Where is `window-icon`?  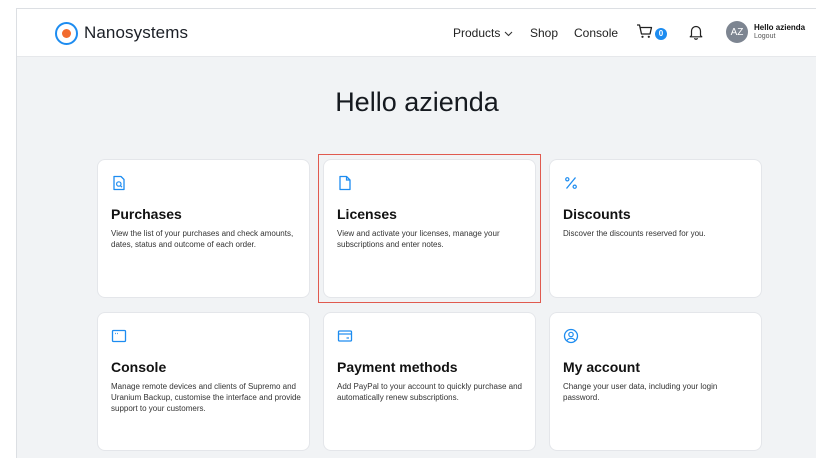 window-icon is located at coordinates (119, 336).